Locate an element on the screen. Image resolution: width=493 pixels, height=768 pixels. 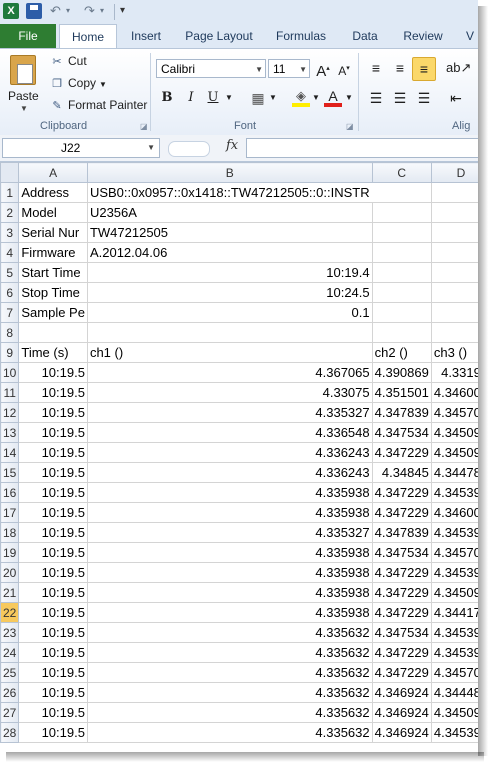
row-header: 8 is located at coordinates (10, 332).